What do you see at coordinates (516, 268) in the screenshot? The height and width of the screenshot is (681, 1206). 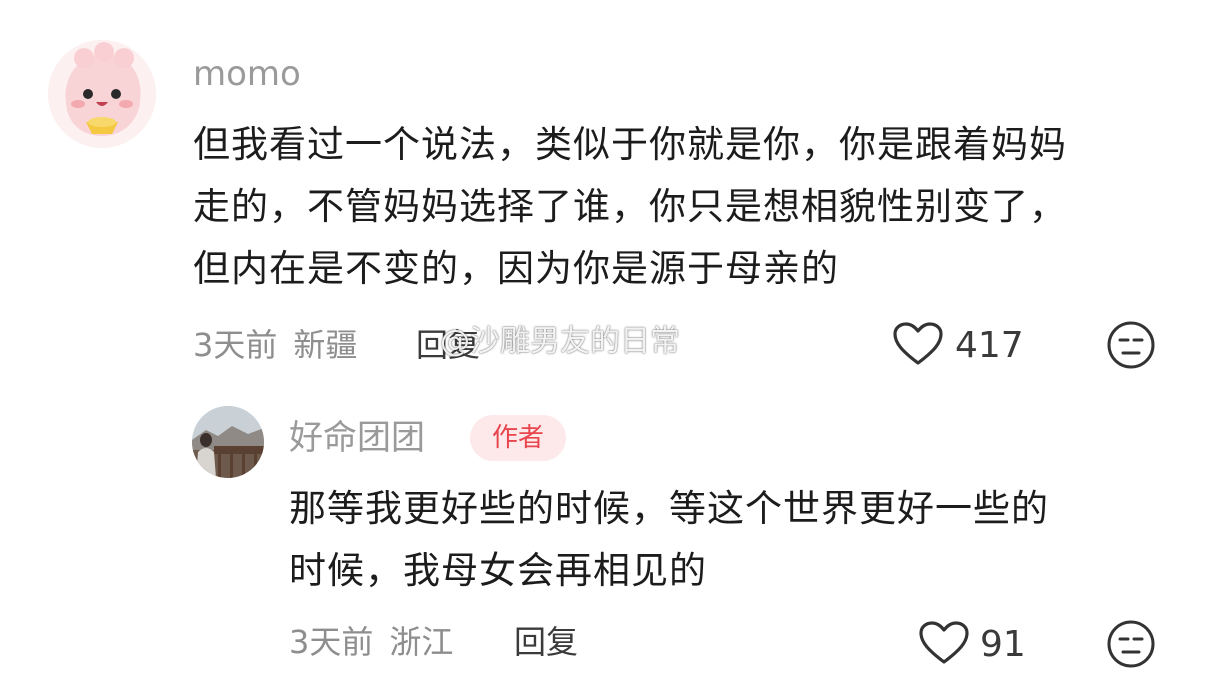 I see `comment-line: 但内在是不变的，因为你是源于母亲的` at bounding box center [516, 268].